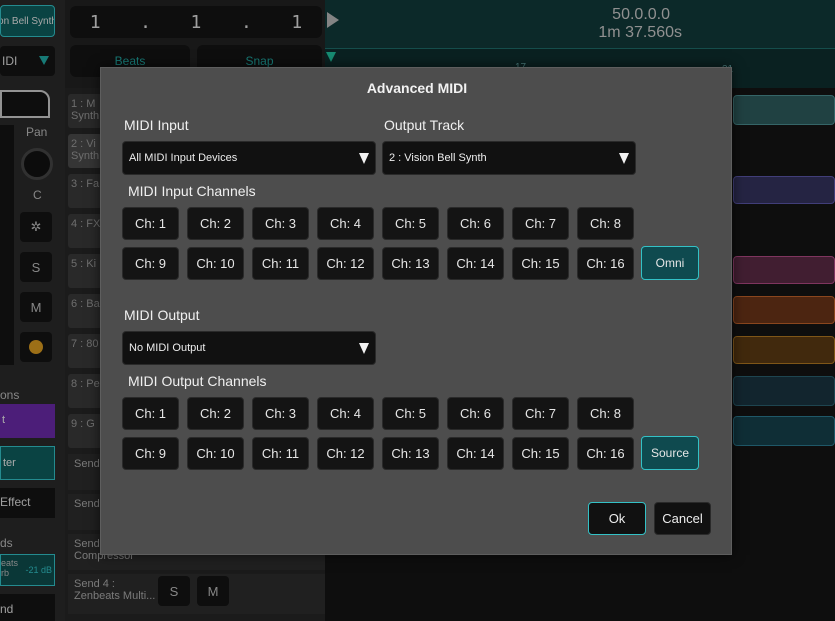 The height and width of the screenshot is (621, 835). Describe the element at coordinates (167, 348) in the screenshot. I see `midi-output-value: No MIDI Output` at that location.